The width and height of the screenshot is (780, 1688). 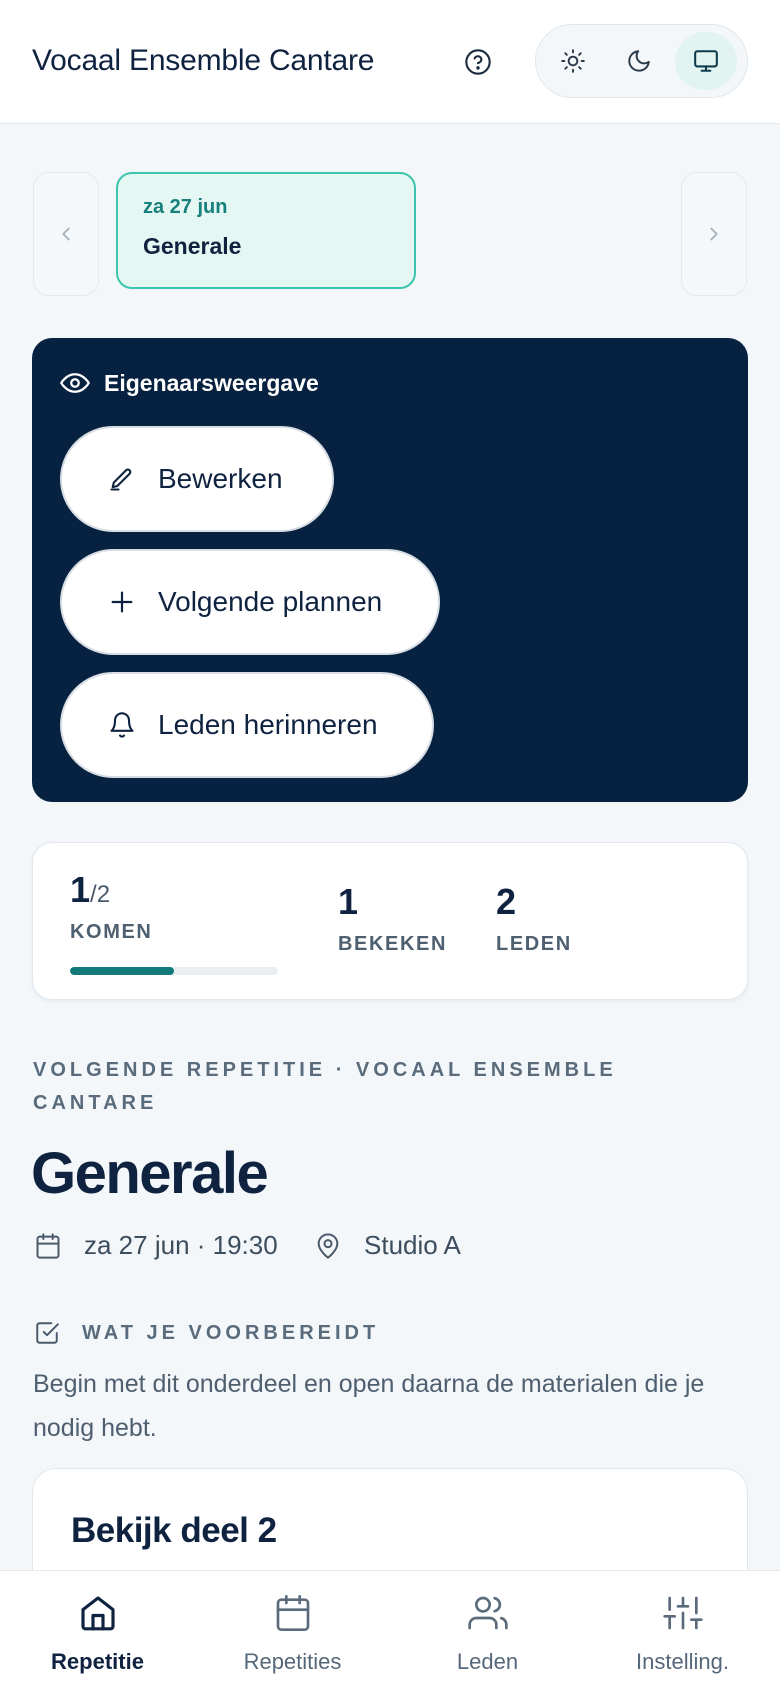 What do you see at coordinates (392, 944) in the screenshot?
I see `viewed-label: BEKEKEN` at bounding box center [392, 944].